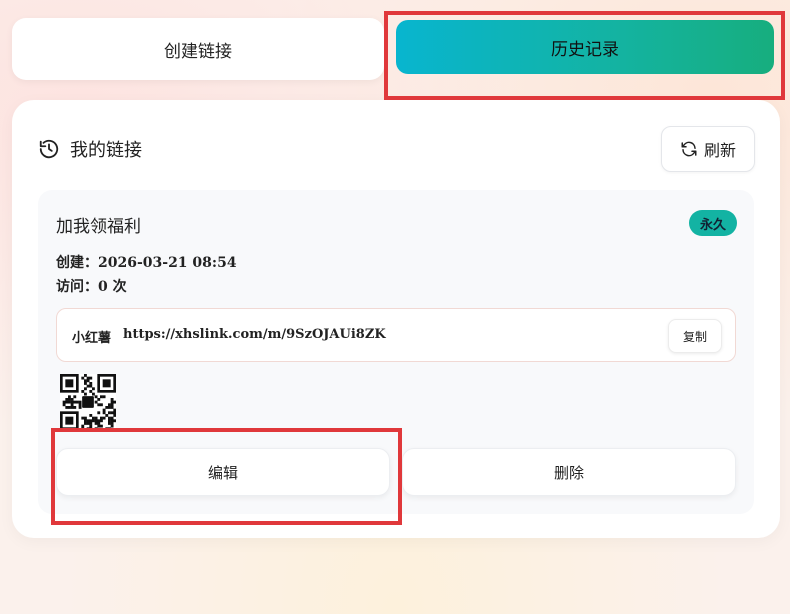 The height and width of the screenshot is (614, 790). Describe the element at coordinates (719, 150) in the screenshot. I see `refresh-label: 刷新` at that location.